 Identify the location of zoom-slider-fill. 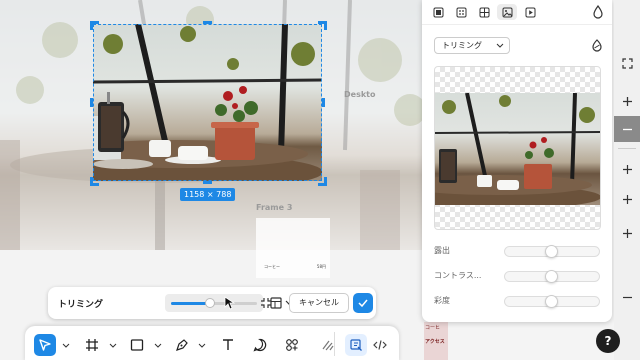
(190, 303).